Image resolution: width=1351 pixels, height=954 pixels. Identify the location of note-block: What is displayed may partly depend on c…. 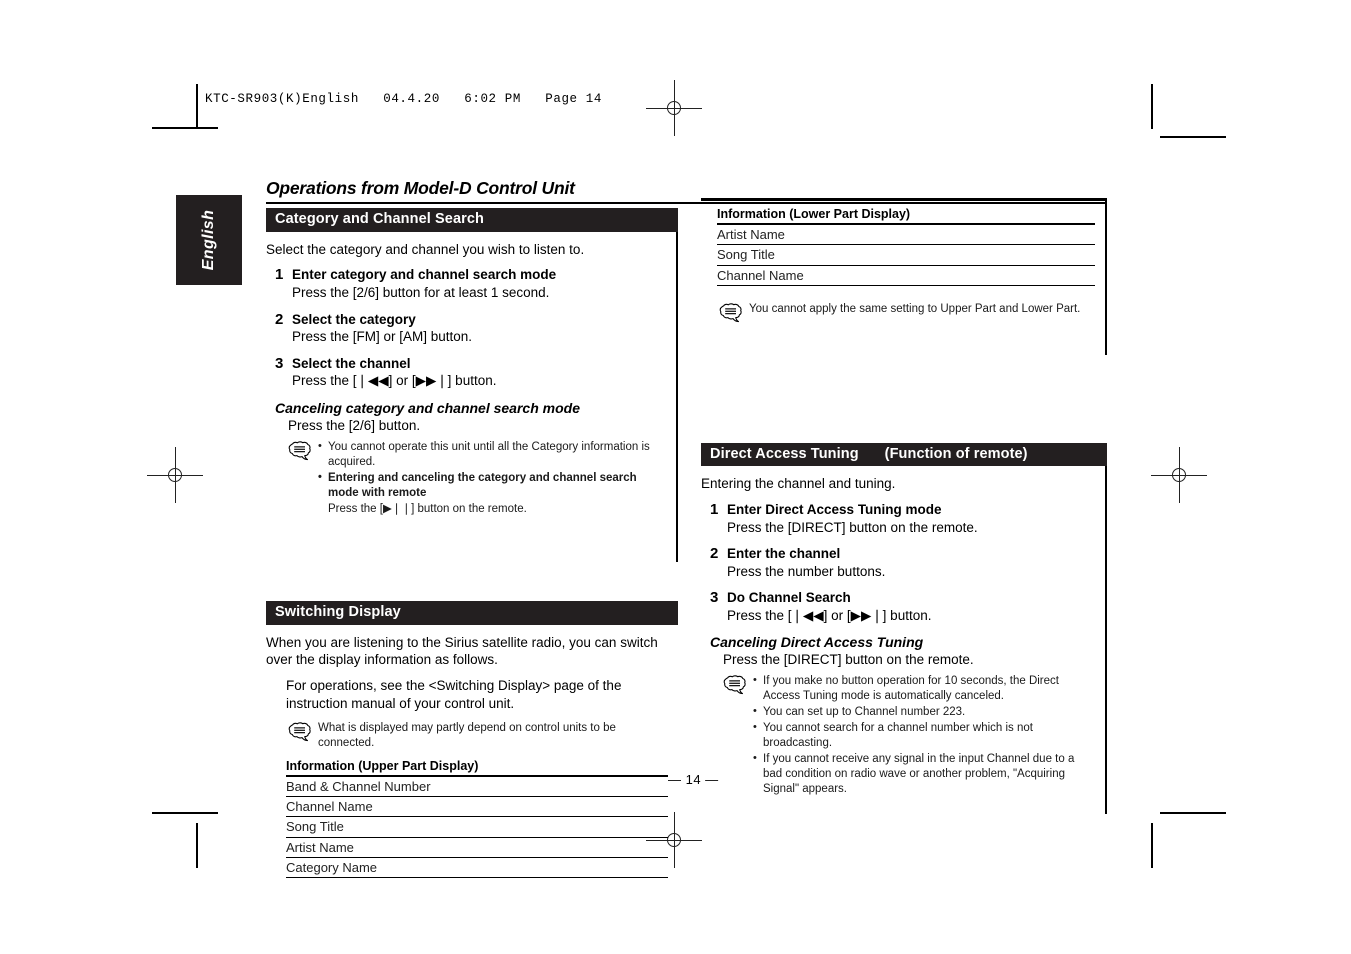
(478, 736).